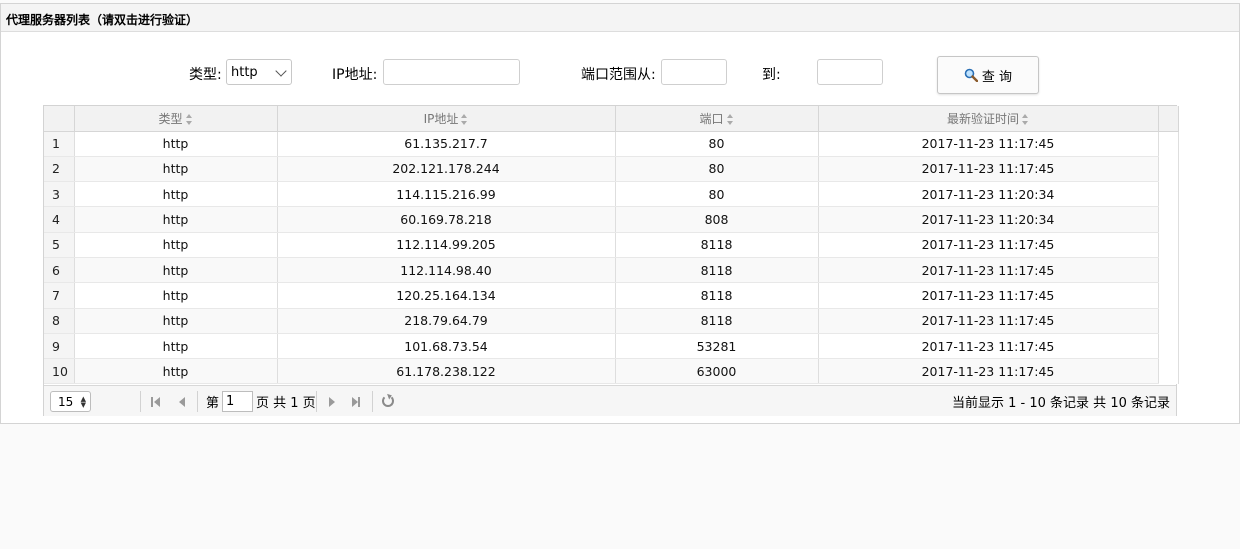  What do you see at coordinates (611, 194) in the screenshot?
I see `table-row: 3 http 114.115.216.99 80 2017-11-23 11:20:34` at bounding box center [611, 194].